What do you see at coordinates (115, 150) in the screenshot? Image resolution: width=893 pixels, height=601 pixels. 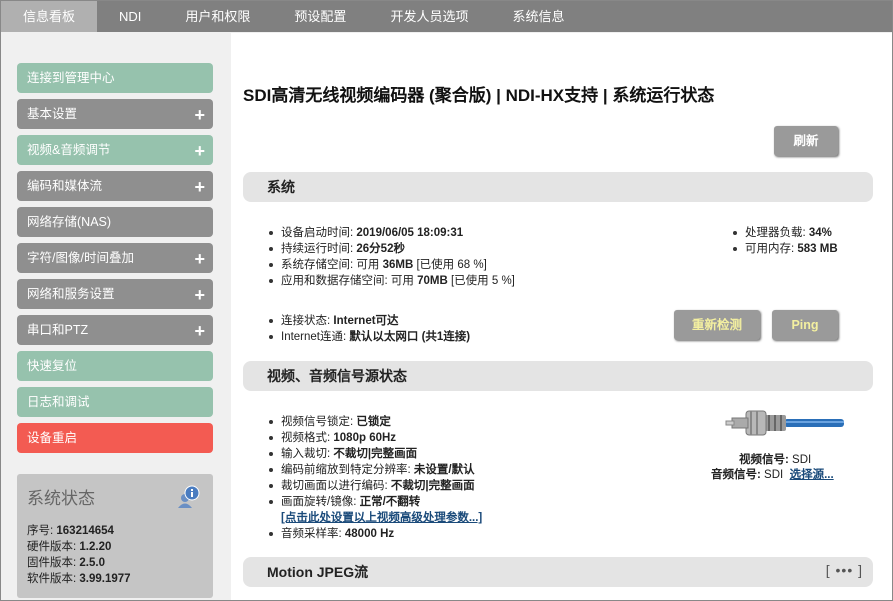 I see `sidebar-item-video-audio: 视频&音频调节 +` at bounding box center [115, 150].